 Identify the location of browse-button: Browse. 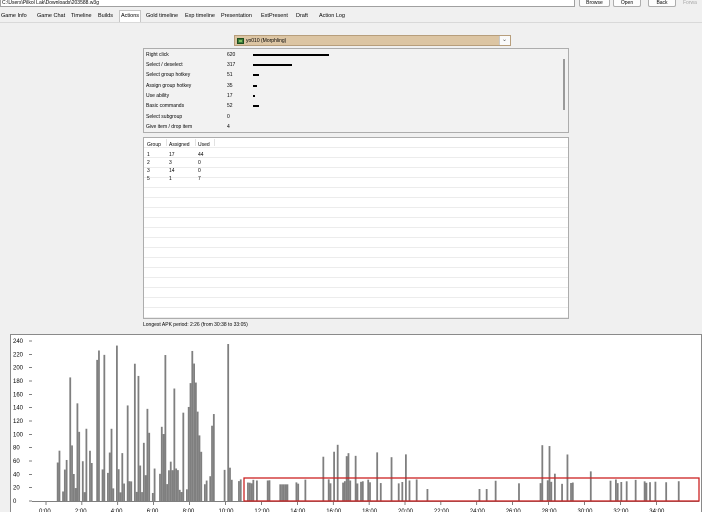
(594, 3).